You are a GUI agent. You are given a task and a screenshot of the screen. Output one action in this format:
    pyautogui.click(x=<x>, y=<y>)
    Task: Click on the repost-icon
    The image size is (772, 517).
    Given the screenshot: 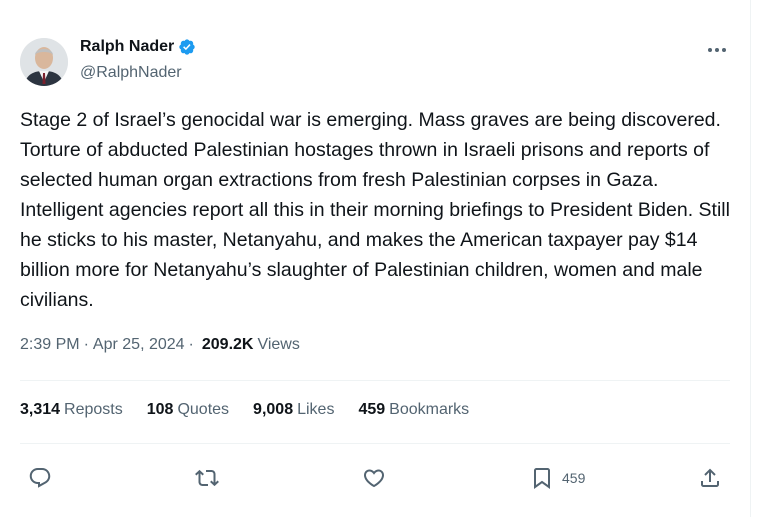 What is the action you would take?
    pyautogui.click(x=207, y=478)
    